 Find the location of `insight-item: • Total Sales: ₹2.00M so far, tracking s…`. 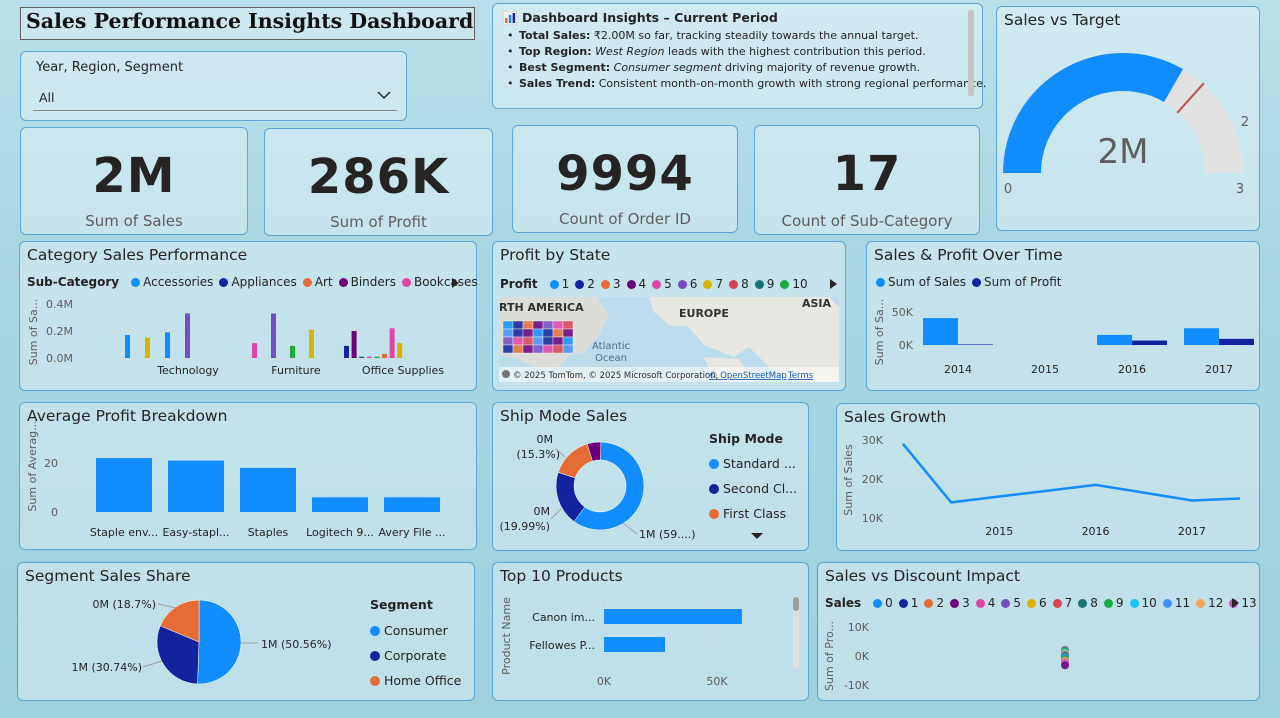

insight-item: • Total Sales: ₹2.00M so far, tracking s… is located at coordinates (746, 36).